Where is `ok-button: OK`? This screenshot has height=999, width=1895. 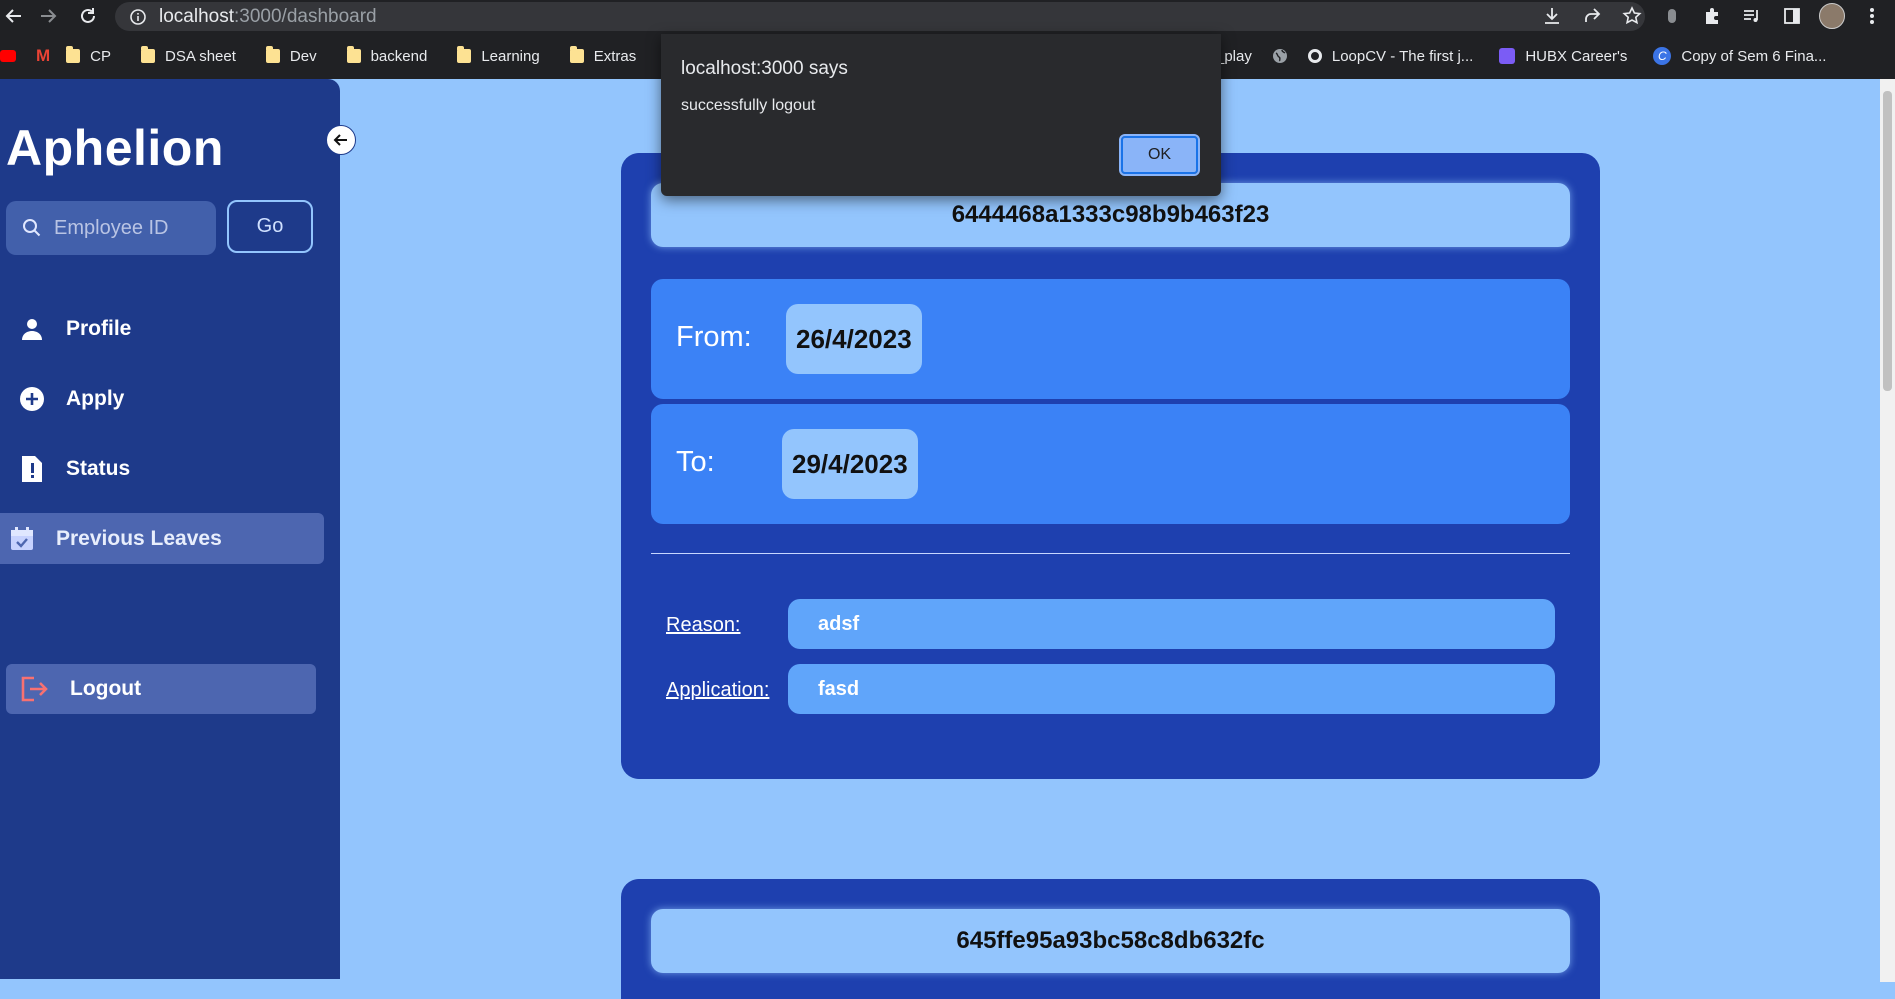 ok-button: OK is located at coordinates (1159, 155).